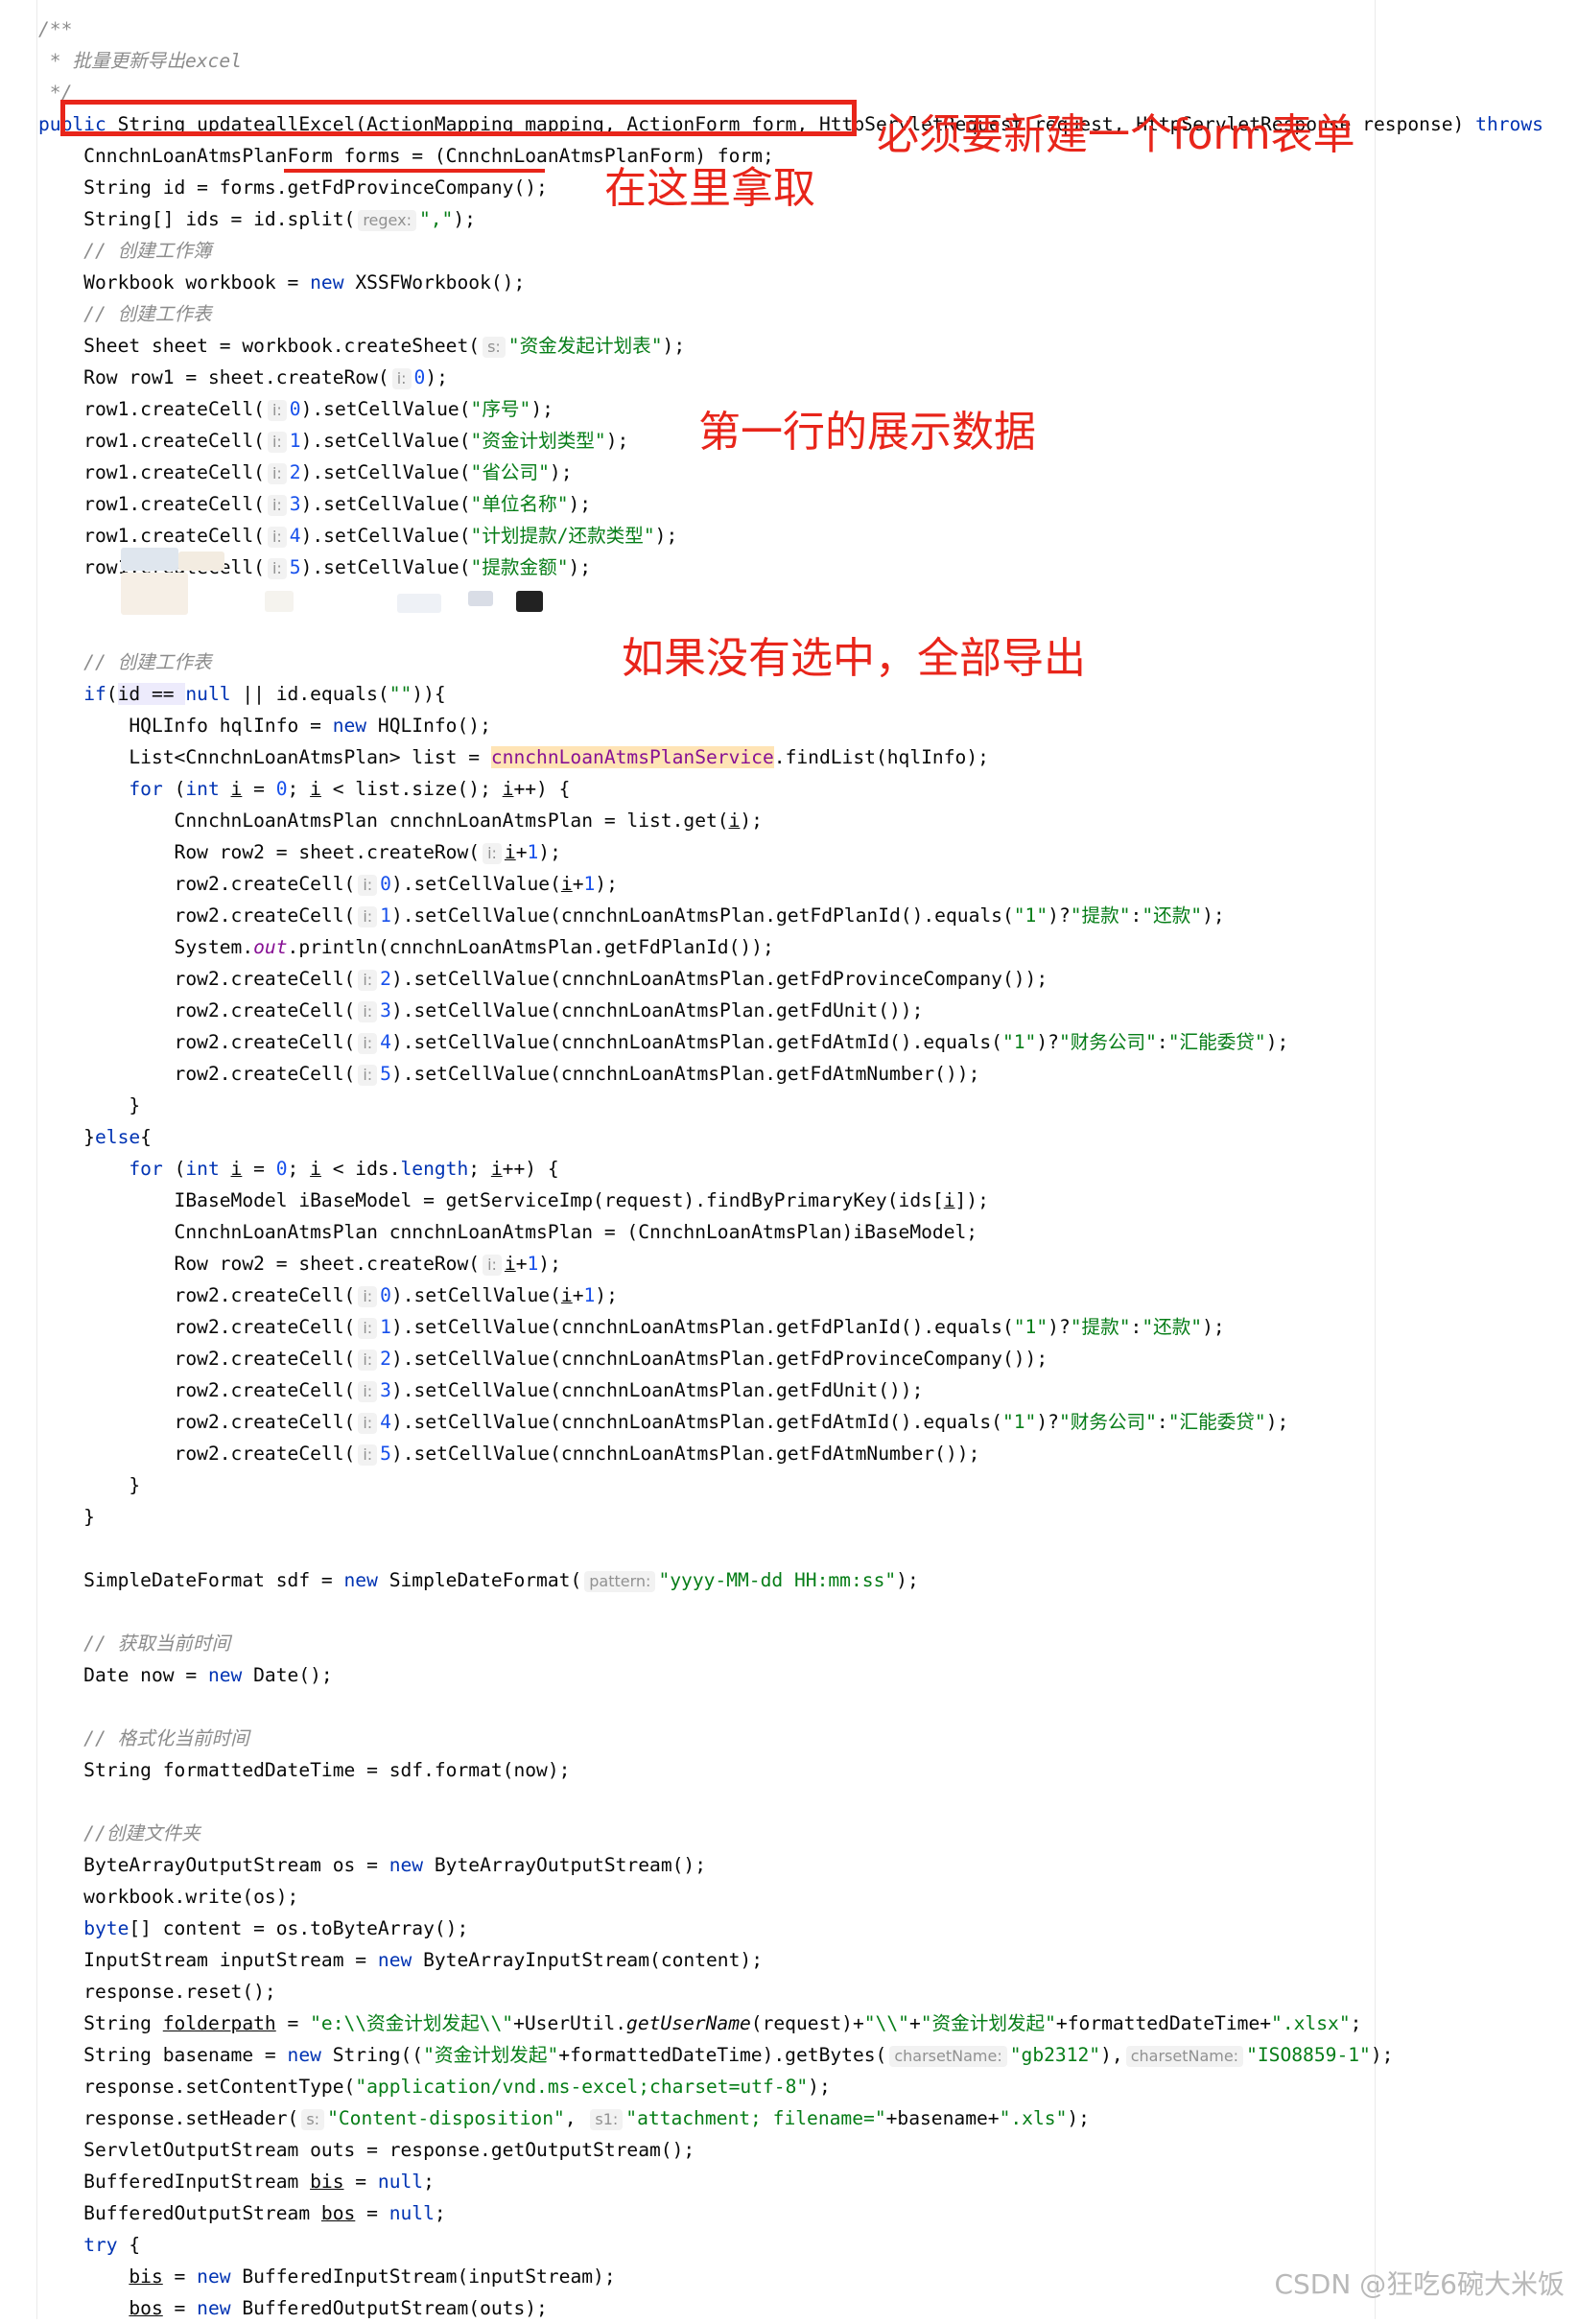 The image size is (1578, 2324). I want to click on code-line: // 格式化当前时间, so click(144, 1738).